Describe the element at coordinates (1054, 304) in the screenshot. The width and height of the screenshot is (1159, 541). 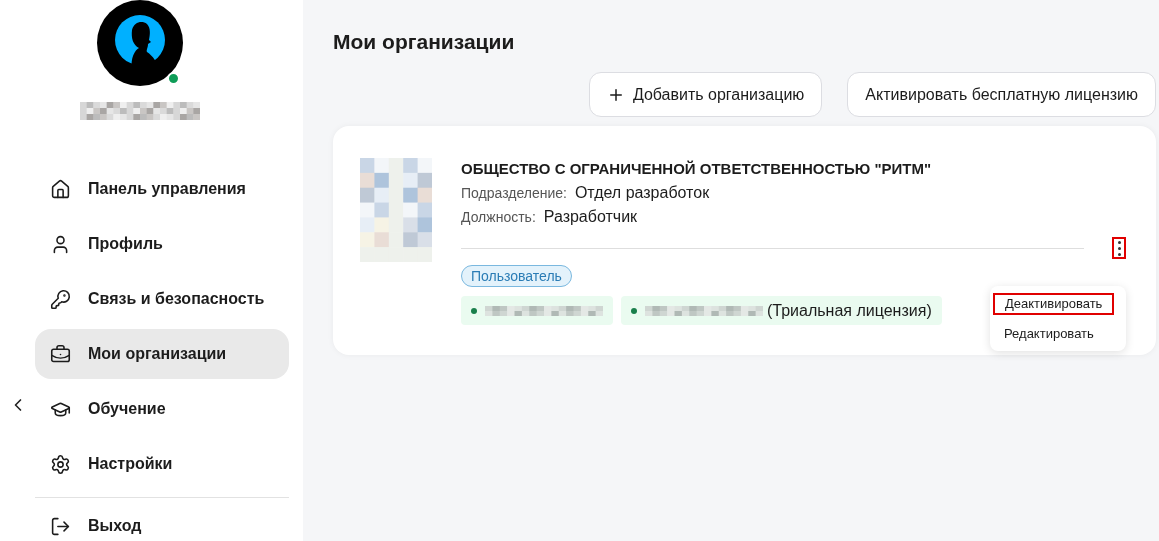
I see `menu-item: Деактивировать` at that location.